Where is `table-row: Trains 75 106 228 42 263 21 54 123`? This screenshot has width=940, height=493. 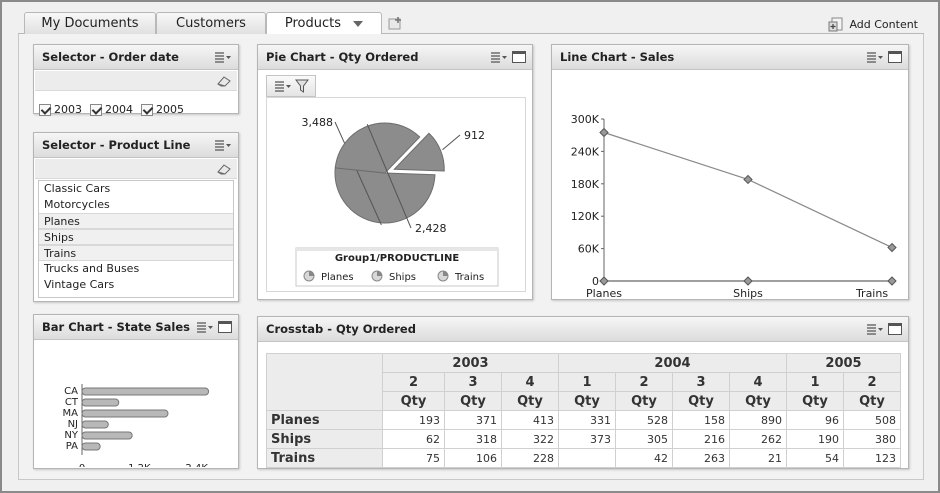
table-row: Trains 75 106 228 42 263 21 54 123 is located at coordinates (583, 458).